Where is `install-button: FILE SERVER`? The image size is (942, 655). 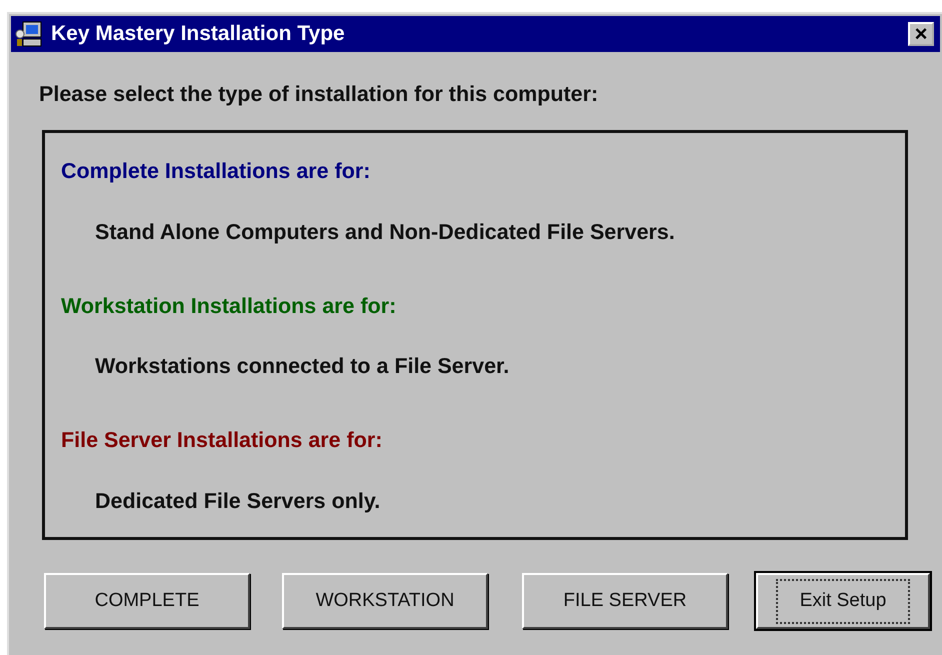
install-button: FILE SERVER is located at coordinates (625, 601).